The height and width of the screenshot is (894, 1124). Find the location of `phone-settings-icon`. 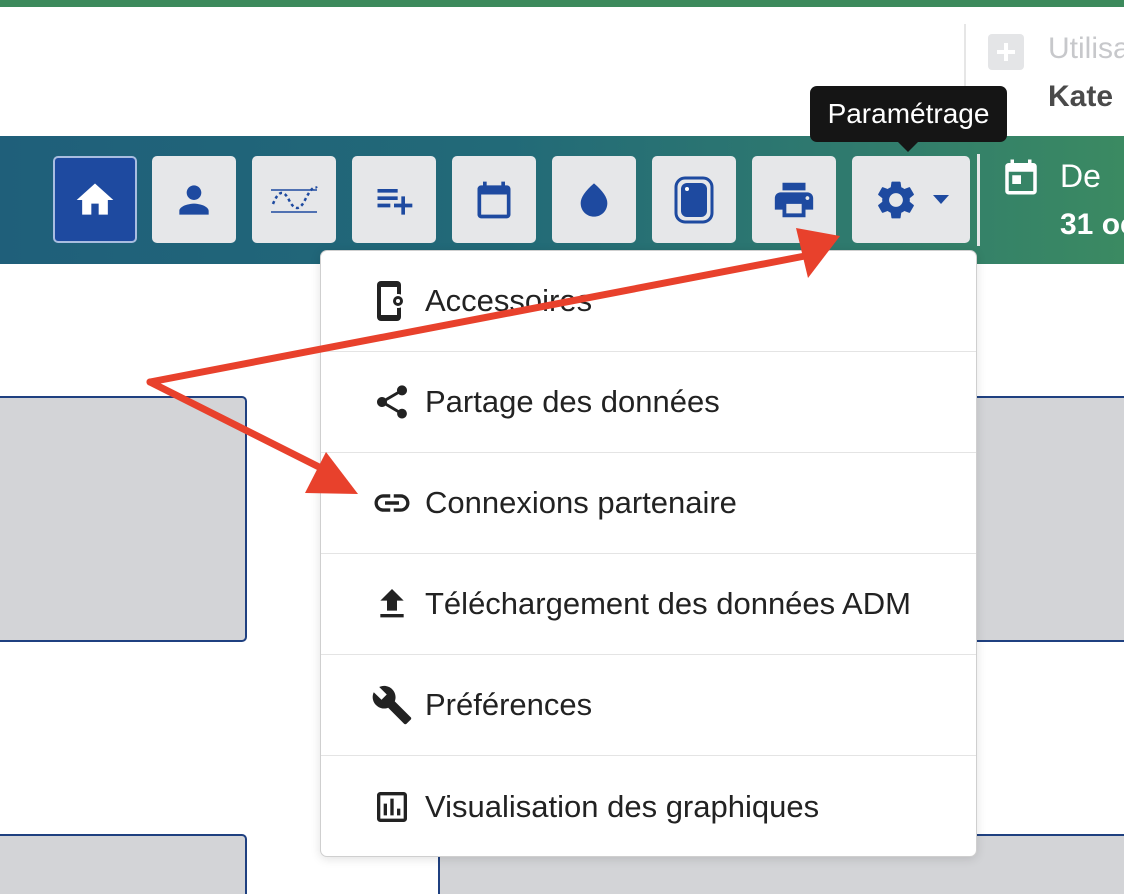

phone-settings-icon is located at coordinates (392, 301).